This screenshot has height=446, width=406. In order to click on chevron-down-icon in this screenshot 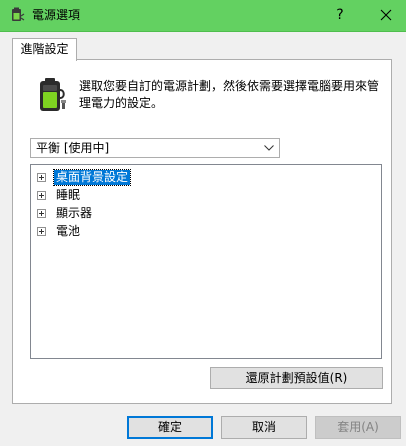, I will do `click(269, 148)`.